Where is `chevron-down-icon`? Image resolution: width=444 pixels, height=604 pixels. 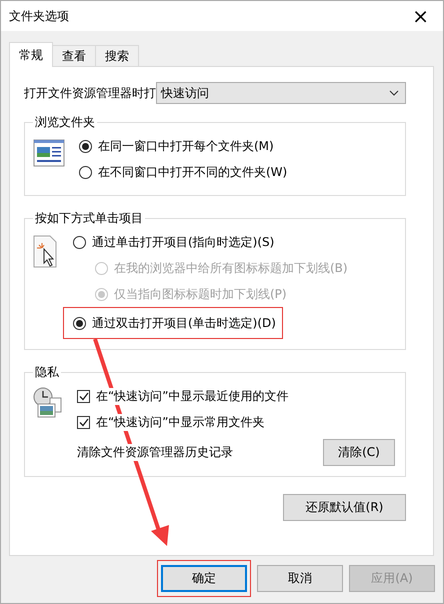
chevron-down-icon is located at coordinates (394, 93).